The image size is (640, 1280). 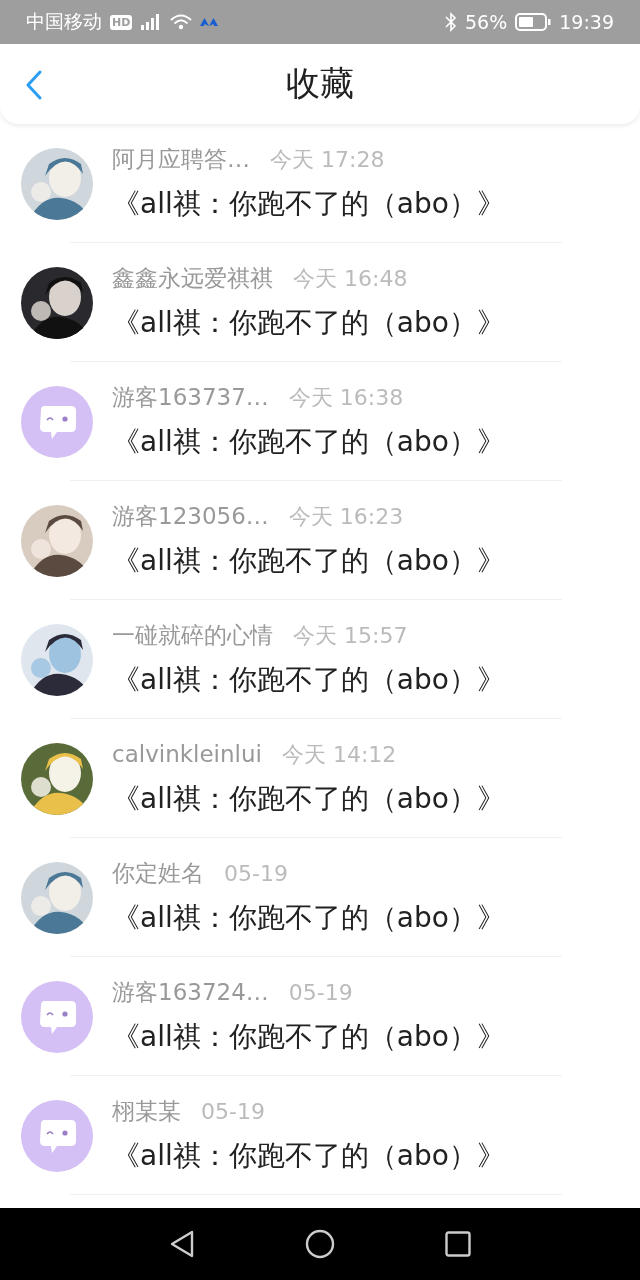 I want to click on favorite-item: 栩某某 05-19 《all祺：你跑不了的（abo）》, so click(x=320, y=1135).